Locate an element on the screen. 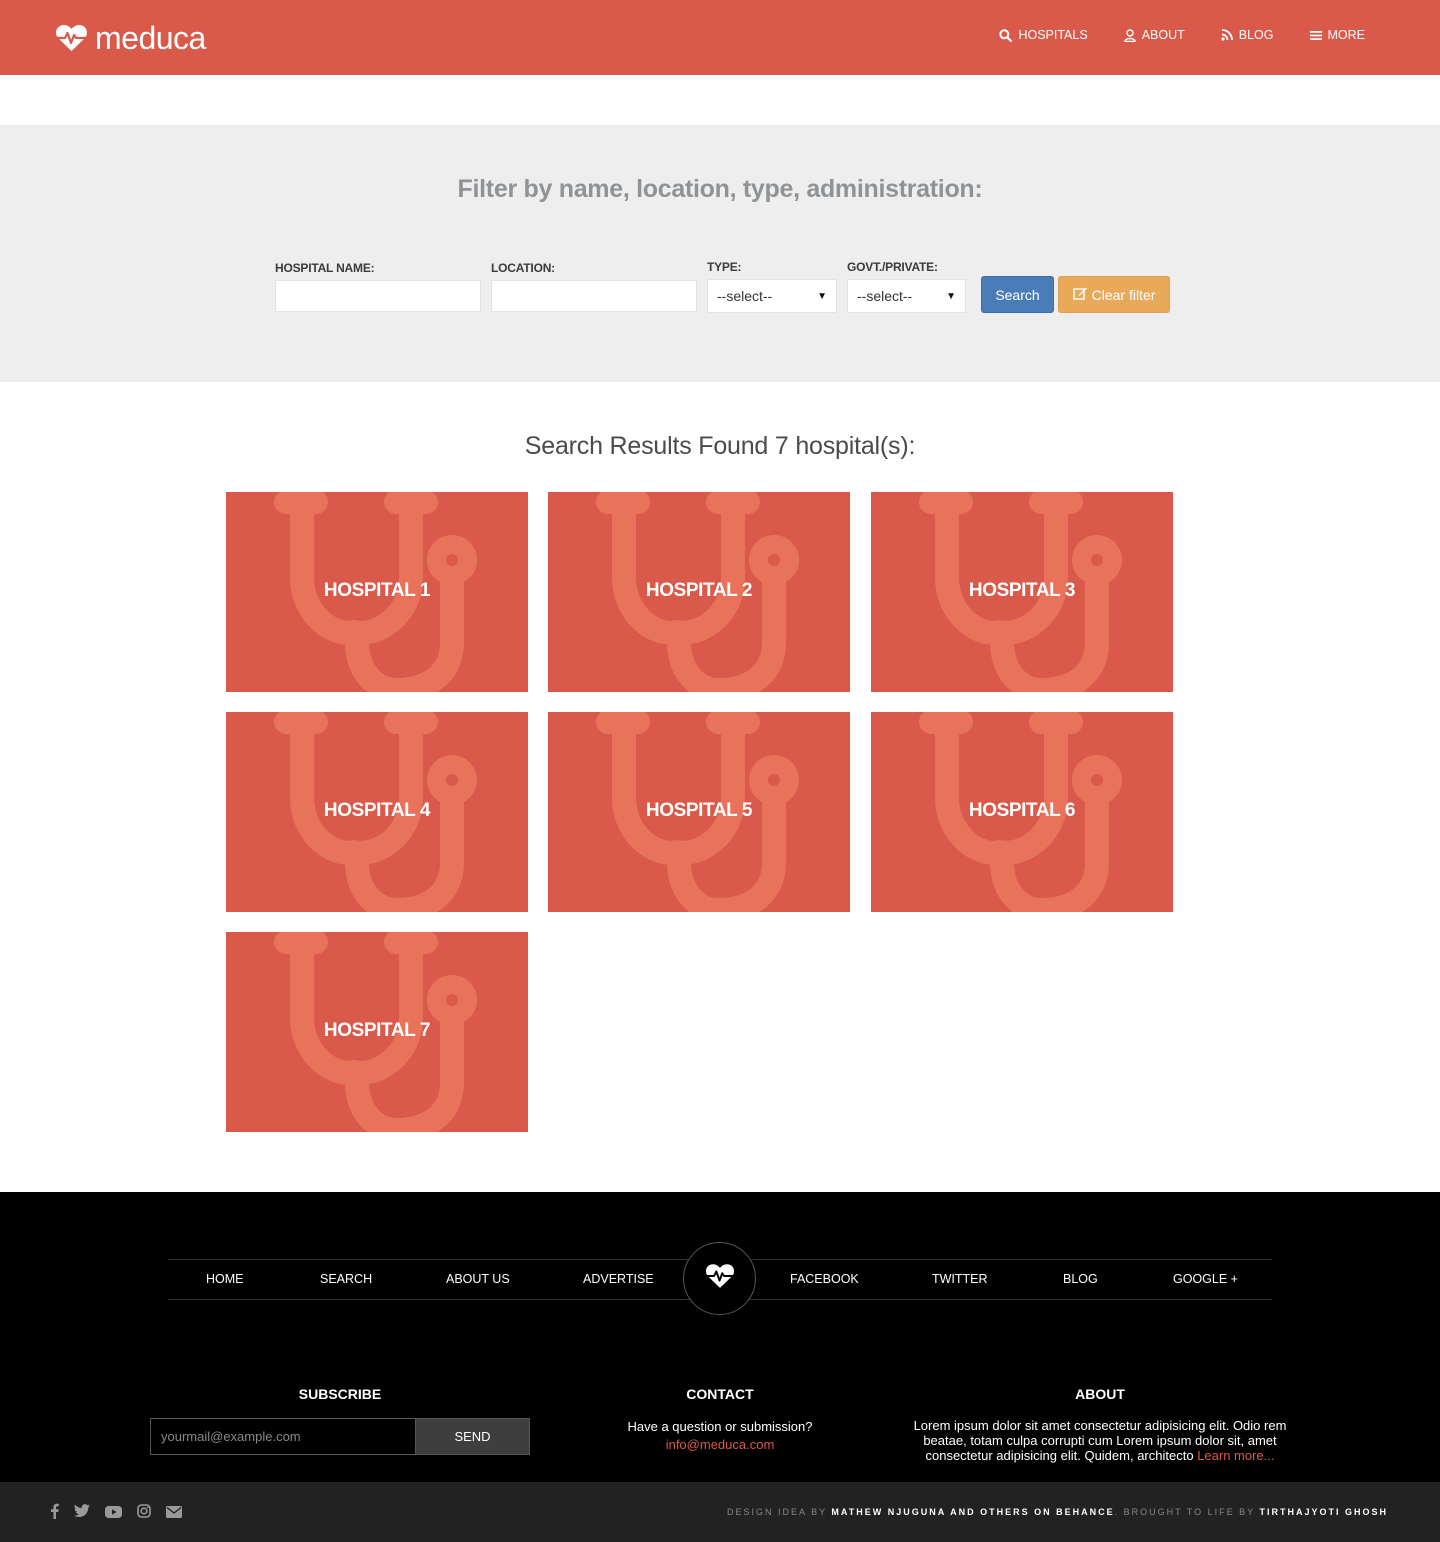  user-icon is located at coordinates (1132, 35).